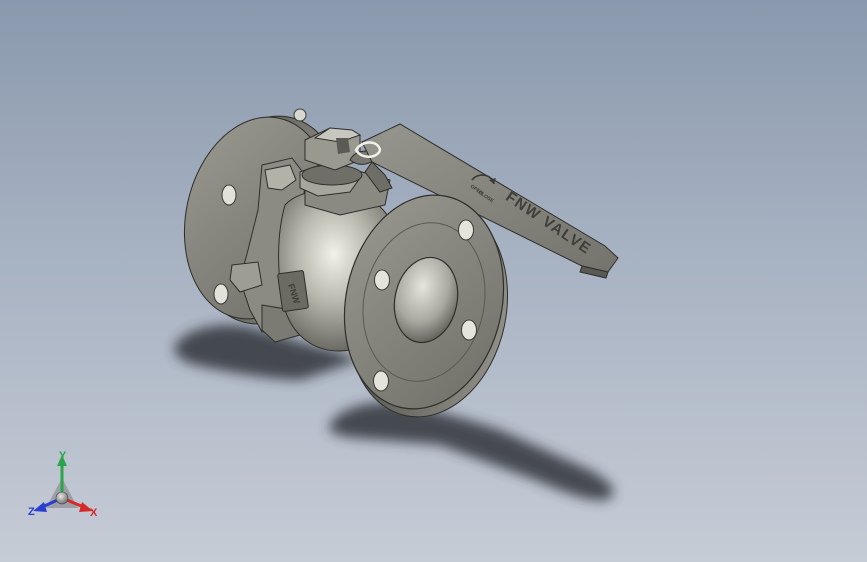 This screenshot has height=562, width=867. Describe the element at coordinates (40, 507) in the screenshot. I see `z-arrow-icon` at that location.